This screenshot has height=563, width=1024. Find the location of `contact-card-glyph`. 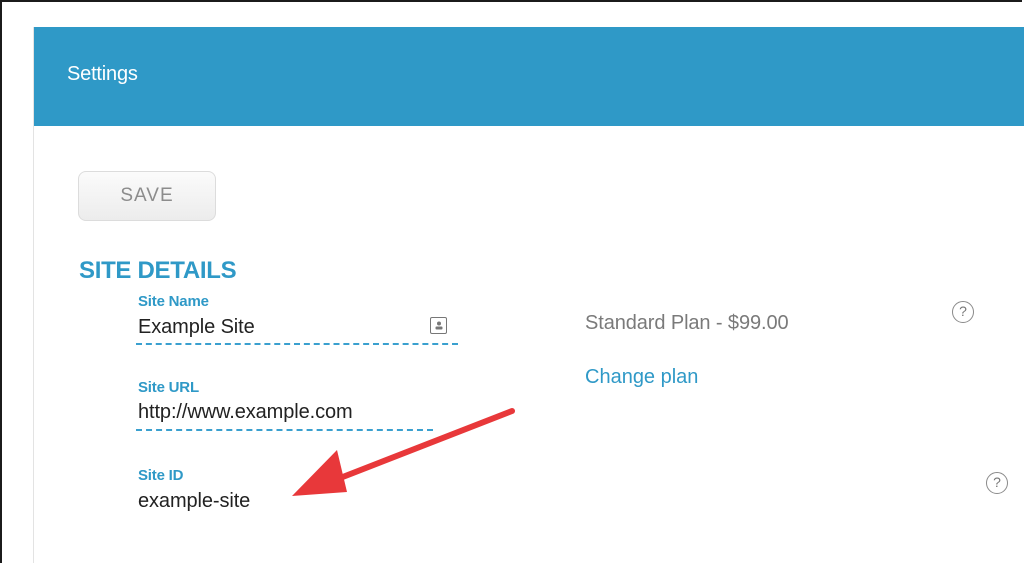

contact-card-glyph is located at coordinates (438, 325).